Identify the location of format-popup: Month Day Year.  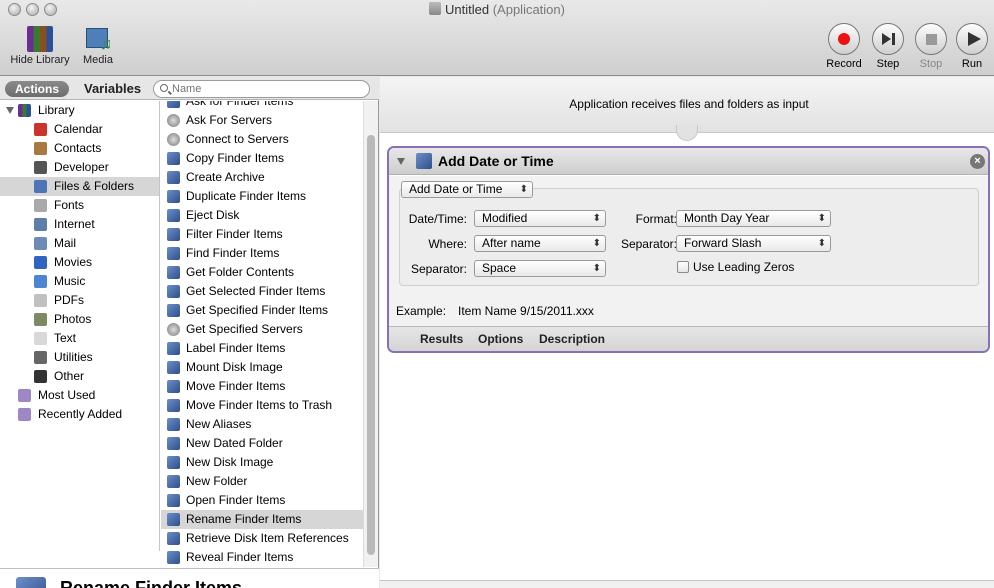
(753, 218).